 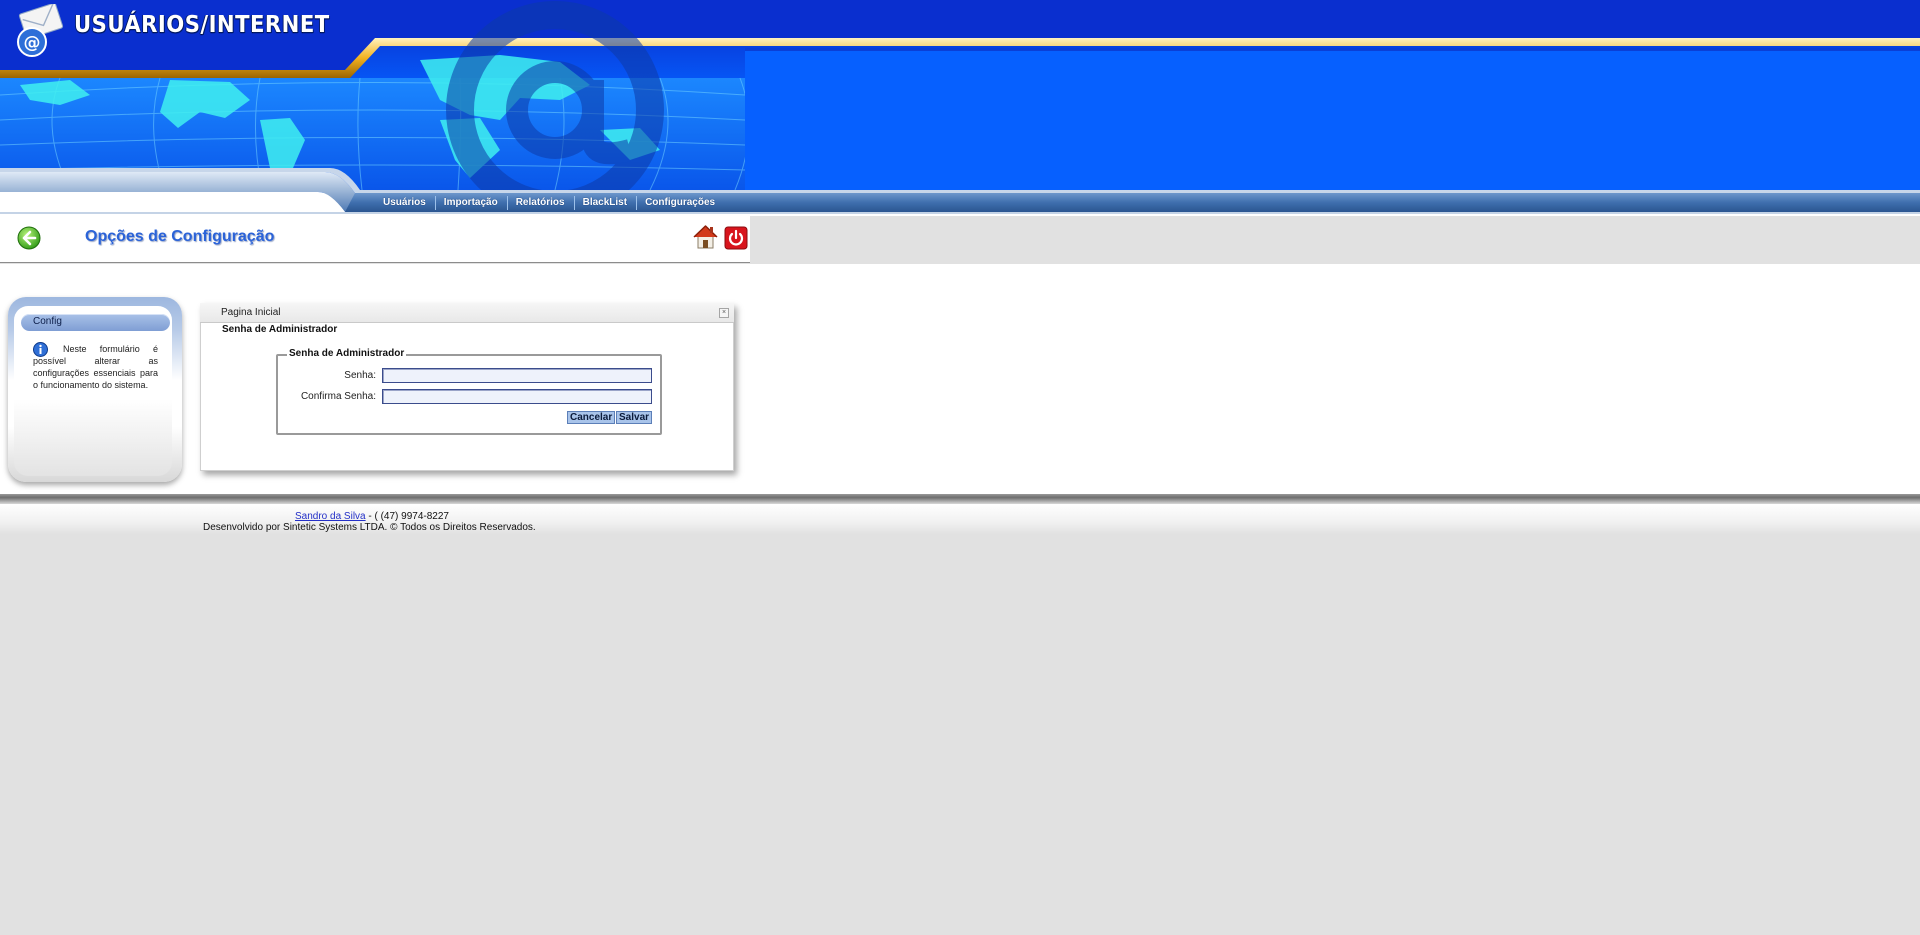 What do you see at coordinates (736, 238) in the screenshot?
I see `power-icon` at bounding box center [736, 238].